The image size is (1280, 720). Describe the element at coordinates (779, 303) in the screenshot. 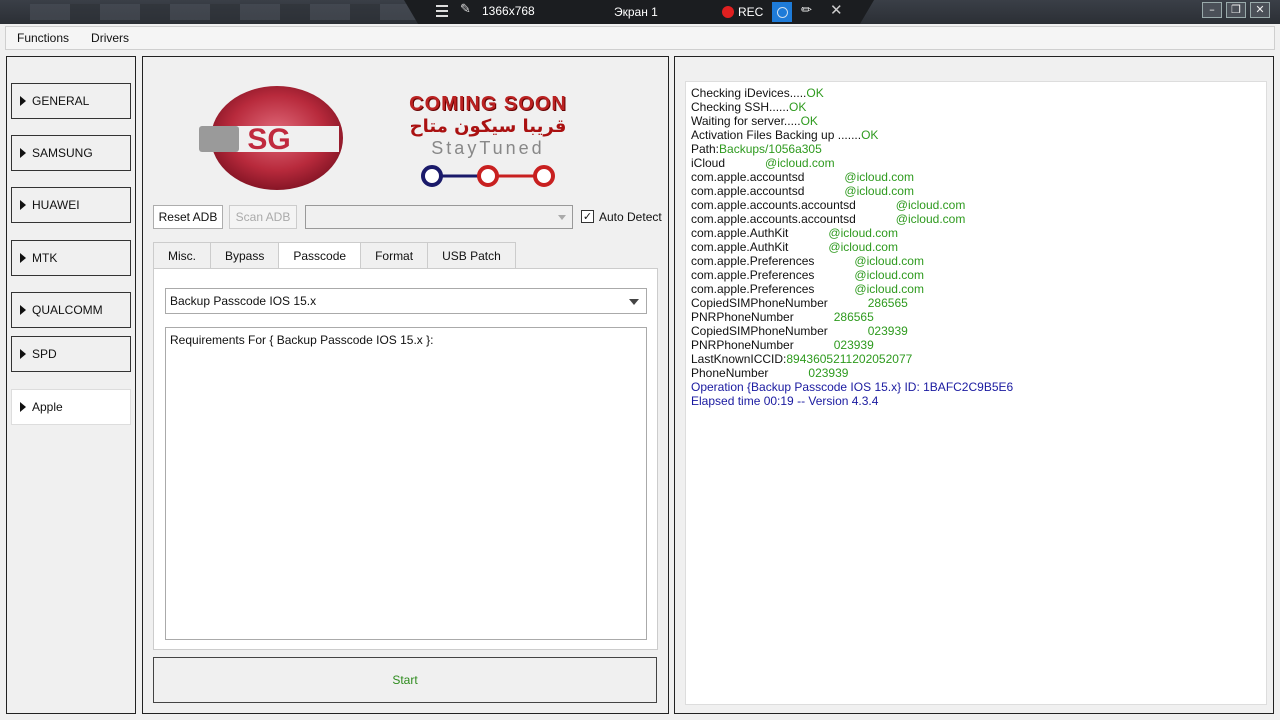

I see `log-key: CopiedSIMPhoneNumber` at that location.